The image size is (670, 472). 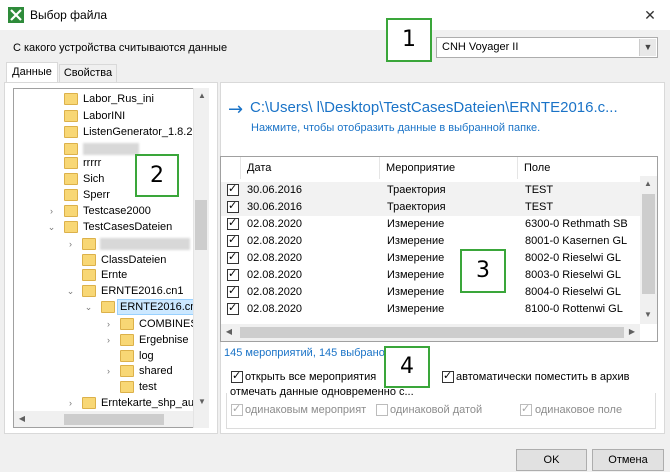 I want to click on cell-event: Измерение, so click(x=416, y=309).